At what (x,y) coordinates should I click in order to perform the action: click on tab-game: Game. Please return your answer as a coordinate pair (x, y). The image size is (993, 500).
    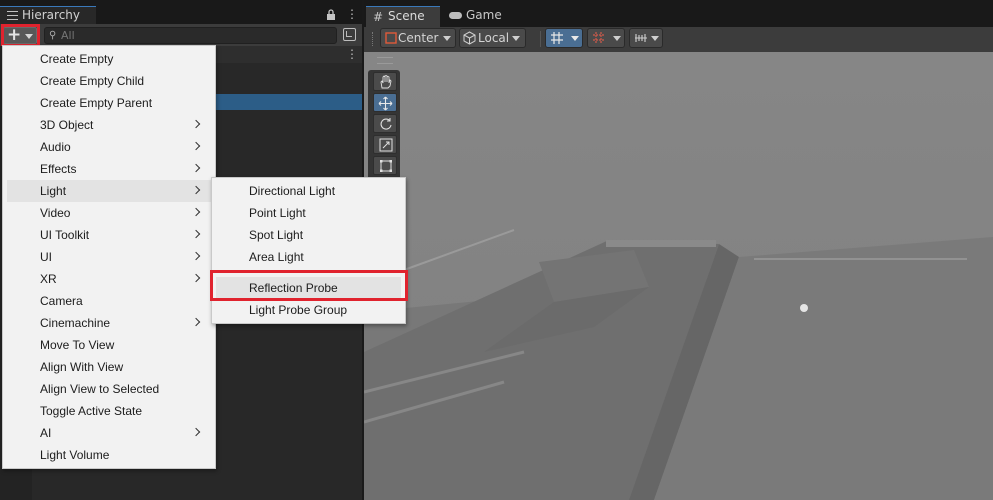
    Looking at the image, I should click on (477, 16).